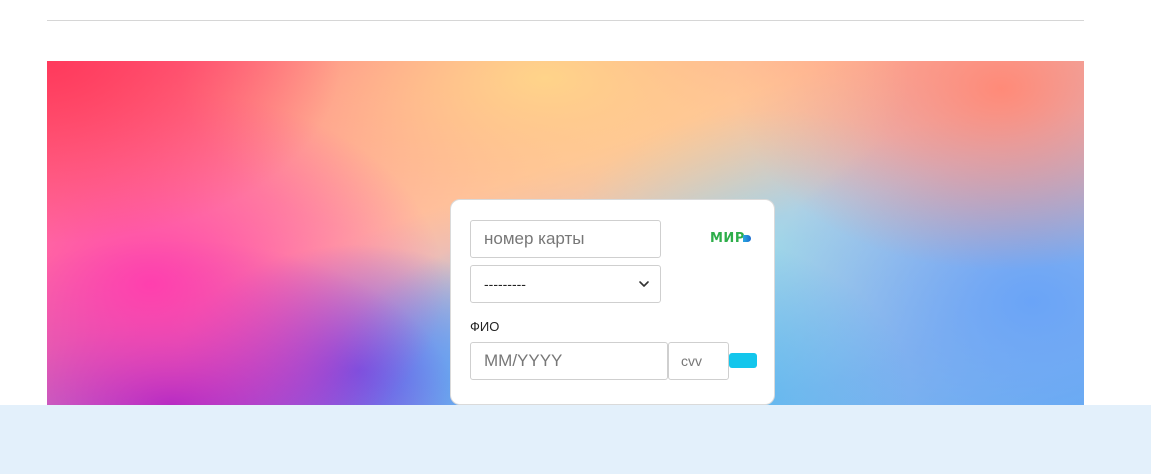 The height and width of the screenshot is (474, 1151). I want to click on card-type-select: ---------, so click(565, 284).